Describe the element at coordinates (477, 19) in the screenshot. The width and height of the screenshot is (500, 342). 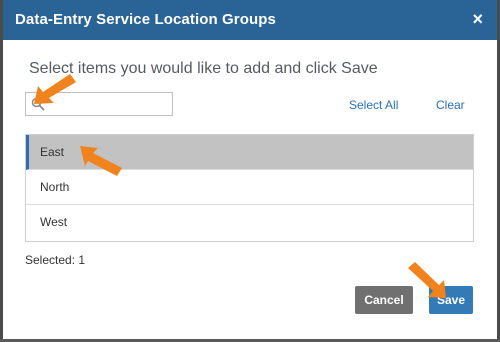
I see `close-icon: ×` at that location.